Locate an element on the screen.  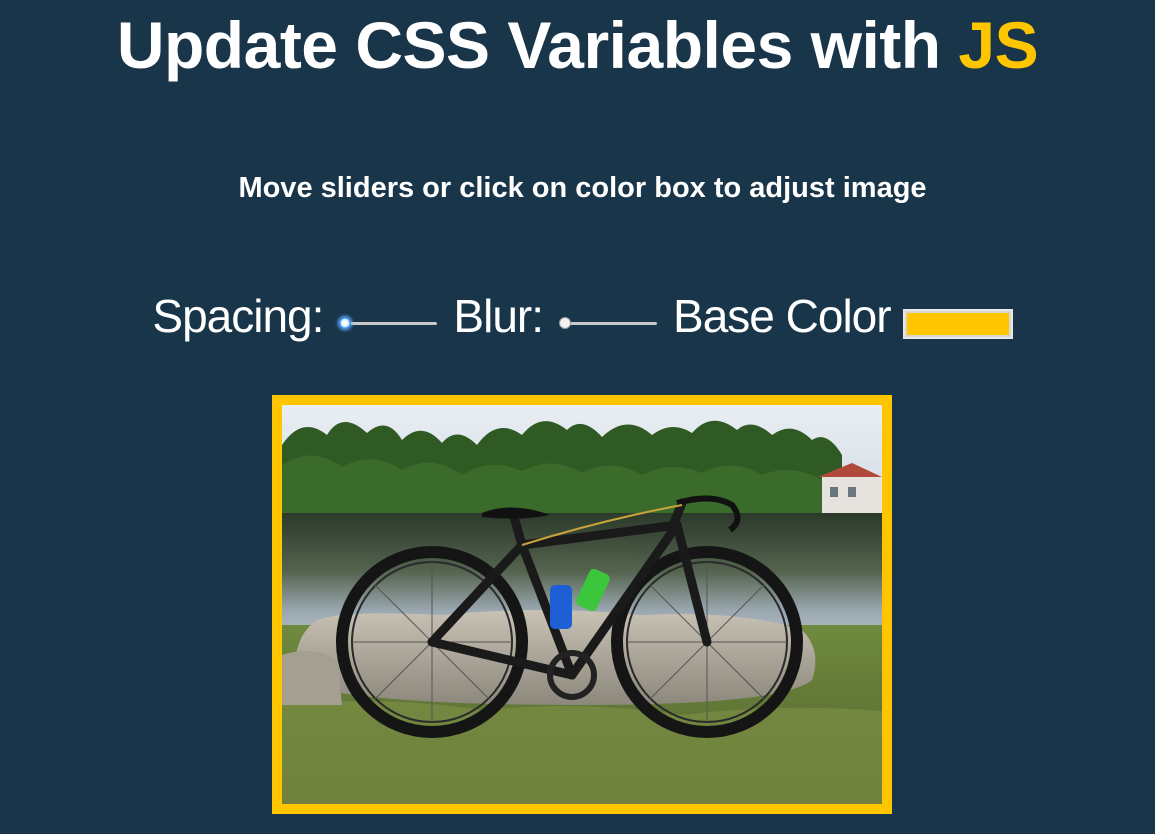
base-color-picker is located at coordinates (957, 324).